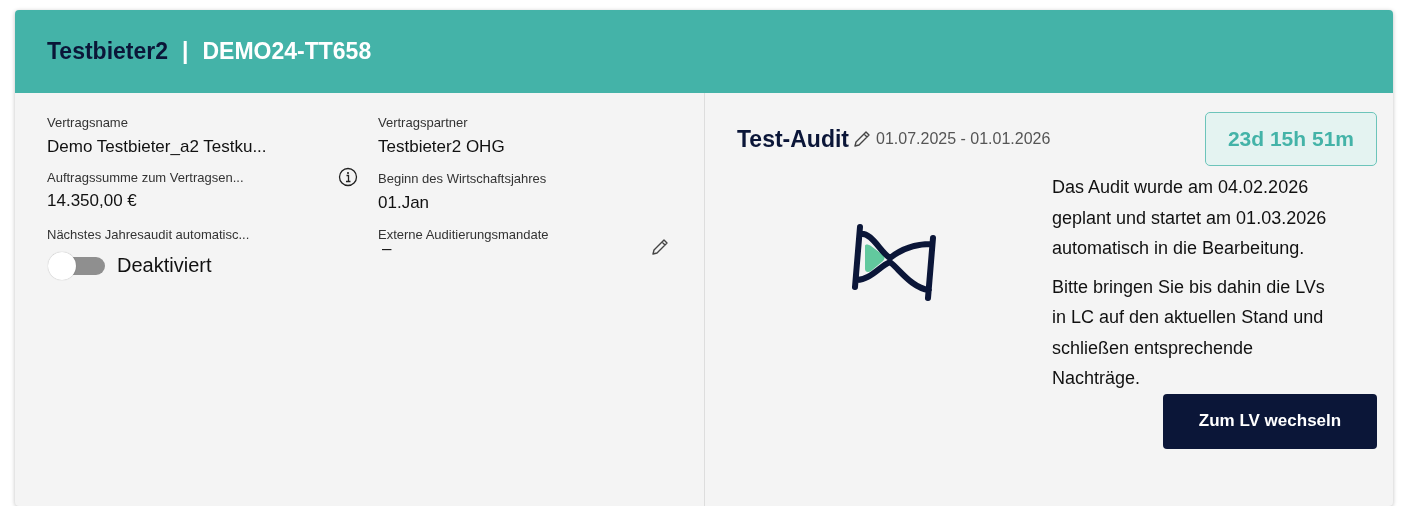  Describe the element at coordinates (963, 139) in the screenshot. I see `audit-period: 01.07.2025 - 01.01.2026` at that location.